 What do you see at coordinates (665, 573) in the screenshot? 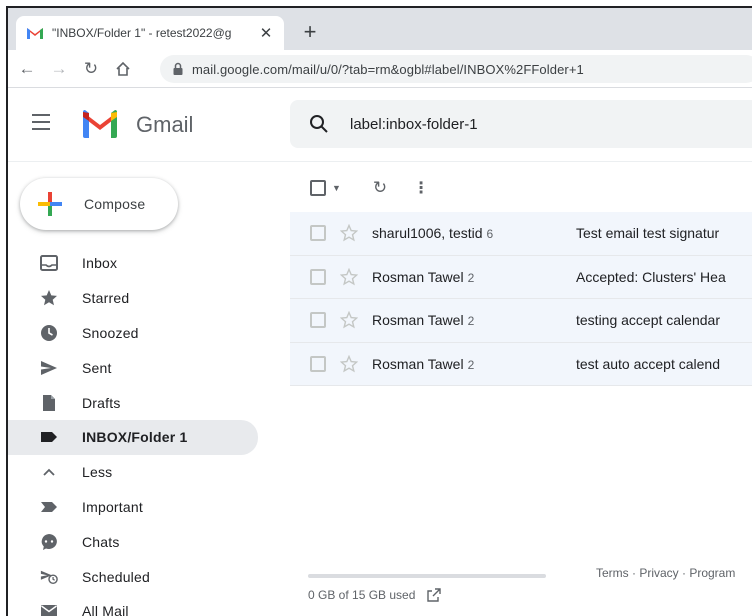
I see `footer-links: Terms · Privacy · Program` at bounding box center [665, 573].